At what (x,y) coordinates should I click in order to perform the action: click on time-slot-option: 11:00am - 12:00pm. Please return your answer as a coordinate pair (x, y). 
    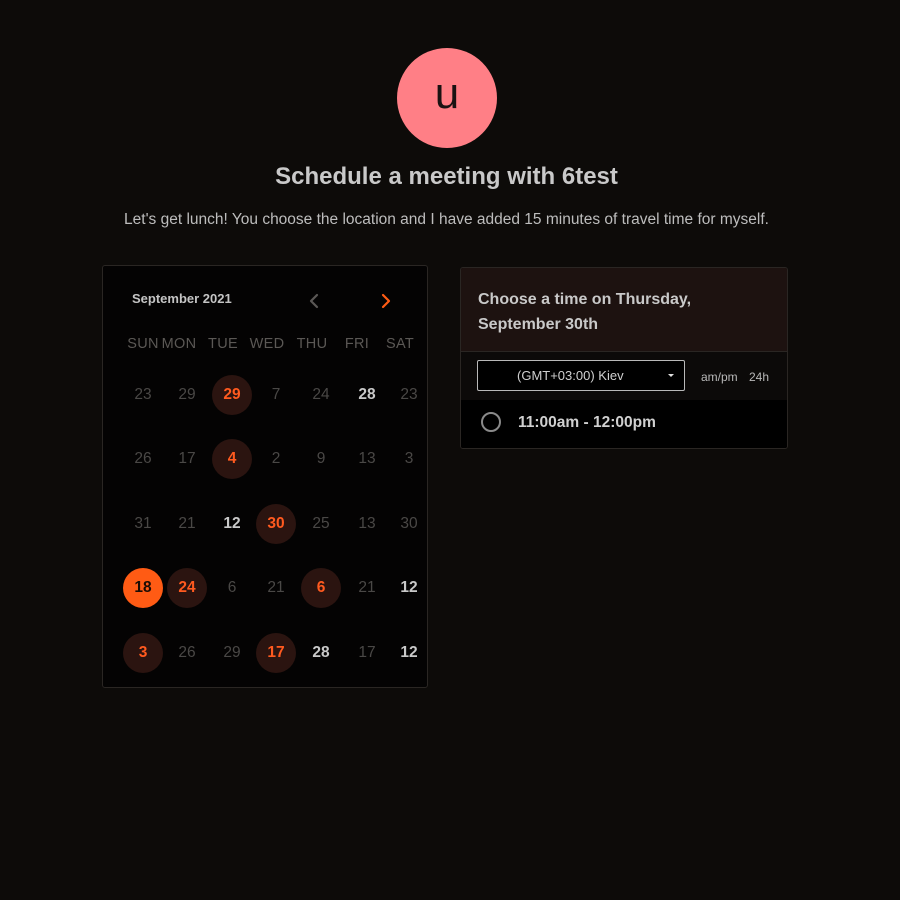
    Looking at the image, I should click on (624, 424).